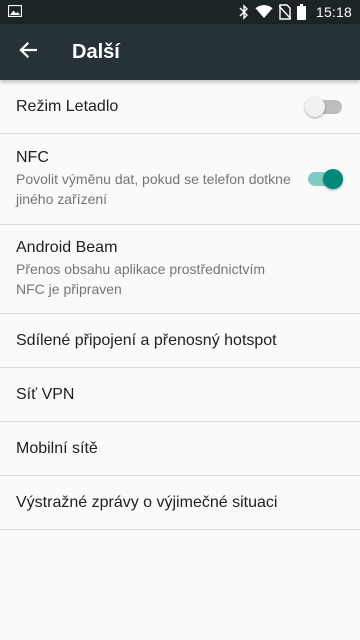 The image size is (360, 640). What do you see at coordinates (333, 12) in the screenshot?
I see `status-time: 15:18` at bounding box center [333, 12].